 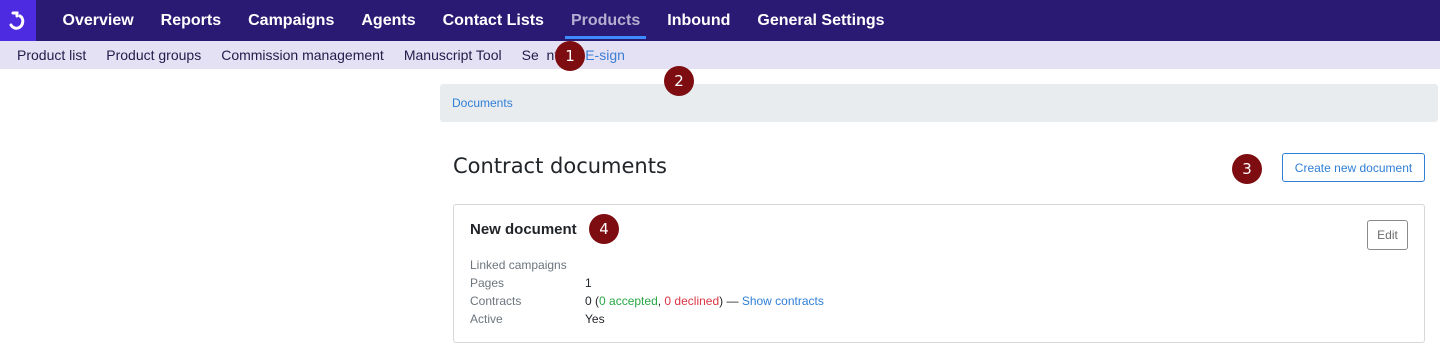 I want to click on breadcrumb-documents-link: Documents, so click(x=482, y=103).